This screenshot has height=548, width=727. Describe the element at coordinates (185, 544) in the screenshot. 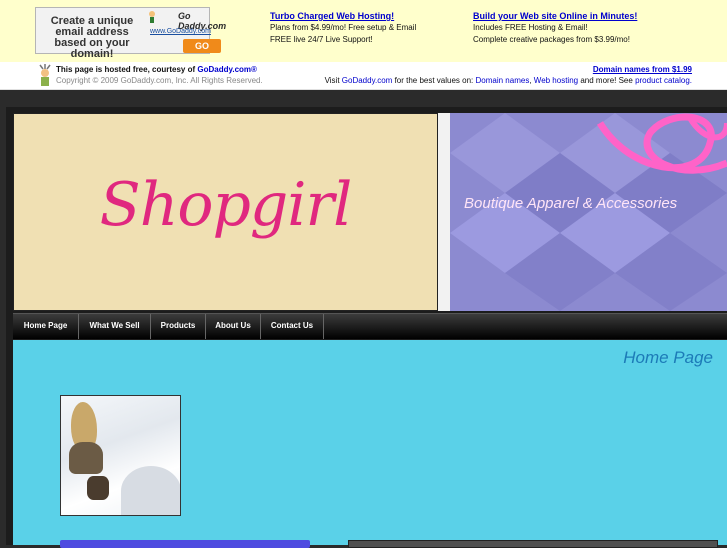

I see `section-heading` at that location.